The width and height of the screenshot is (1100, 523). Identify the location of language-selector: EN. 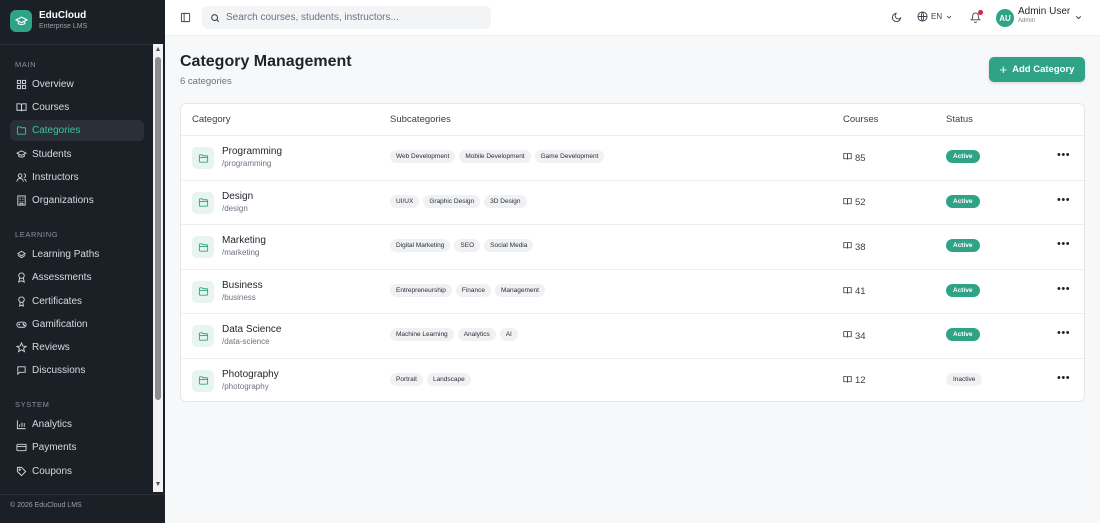
(935, 16).